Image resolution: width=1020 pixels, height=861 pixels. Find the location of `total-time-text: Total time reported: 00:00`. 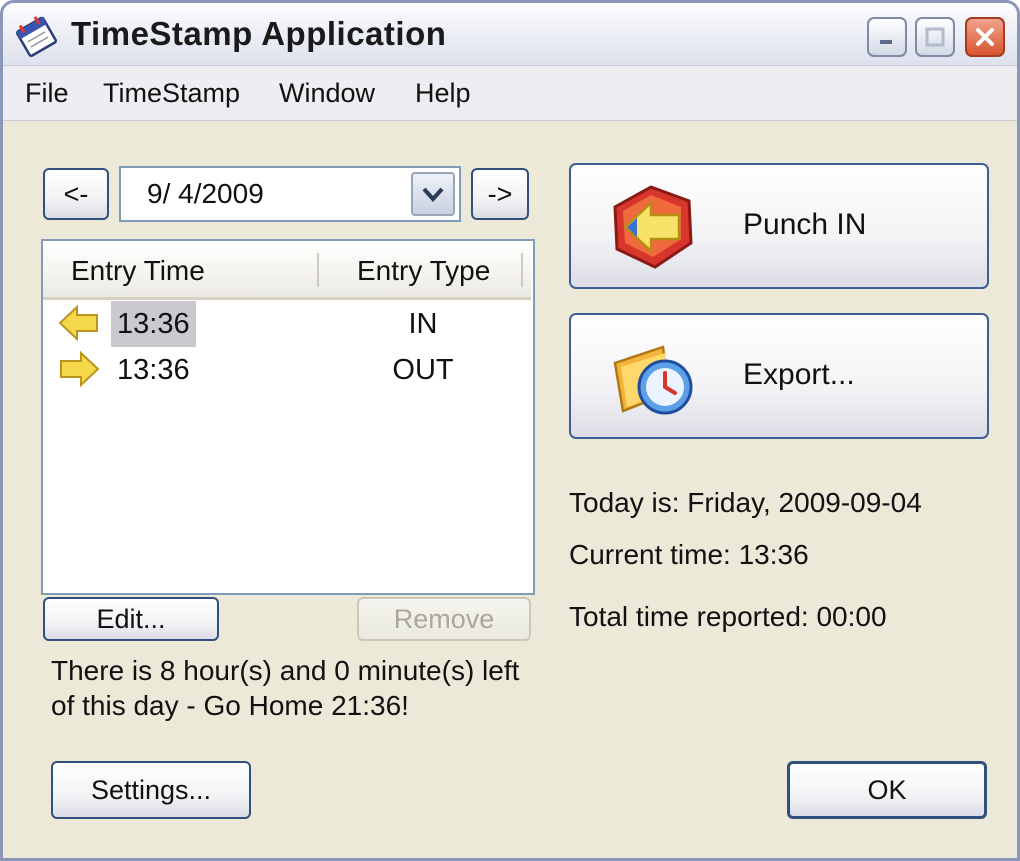

total-time-text: Total time reported: 00:00 is located at coordinates (728, 616).